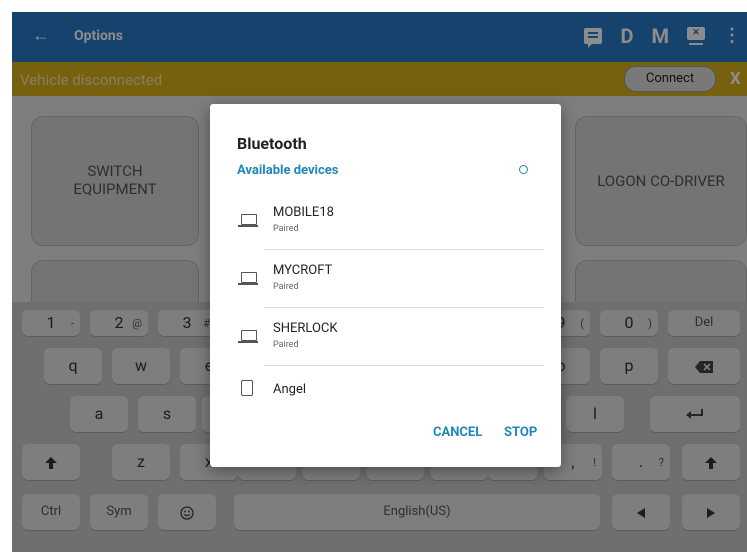 The width and height of the screenshot is (747, 552). What do you see at coordinates (290, 389) in the screenshot?
I see `device-name: Angel` at bounding box center [290, 389].